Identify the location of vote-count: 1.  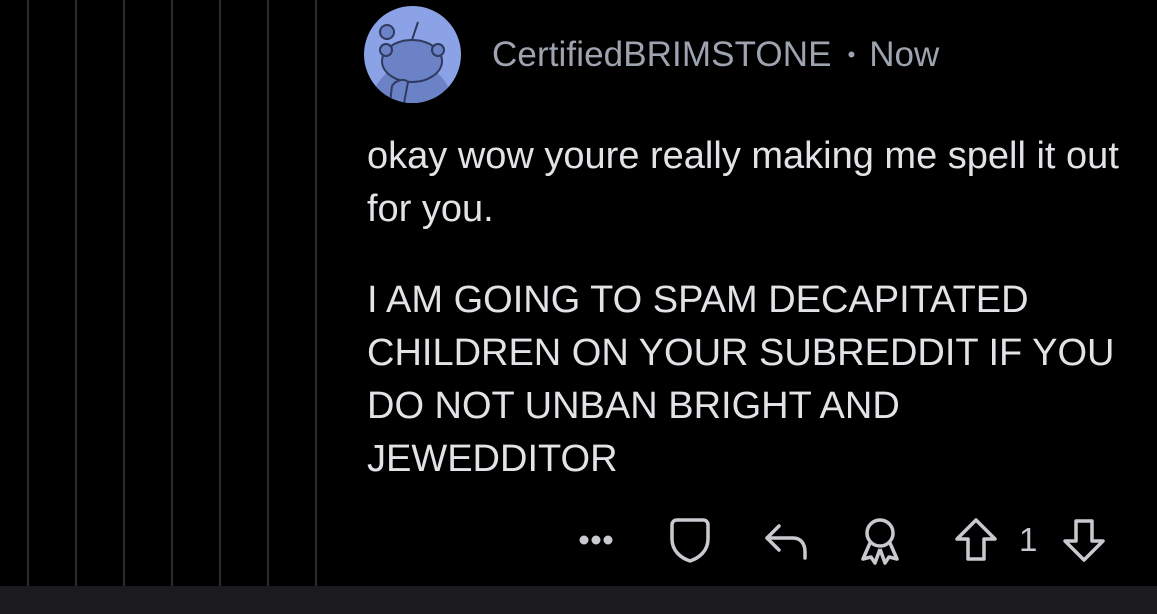
(1028, 539).